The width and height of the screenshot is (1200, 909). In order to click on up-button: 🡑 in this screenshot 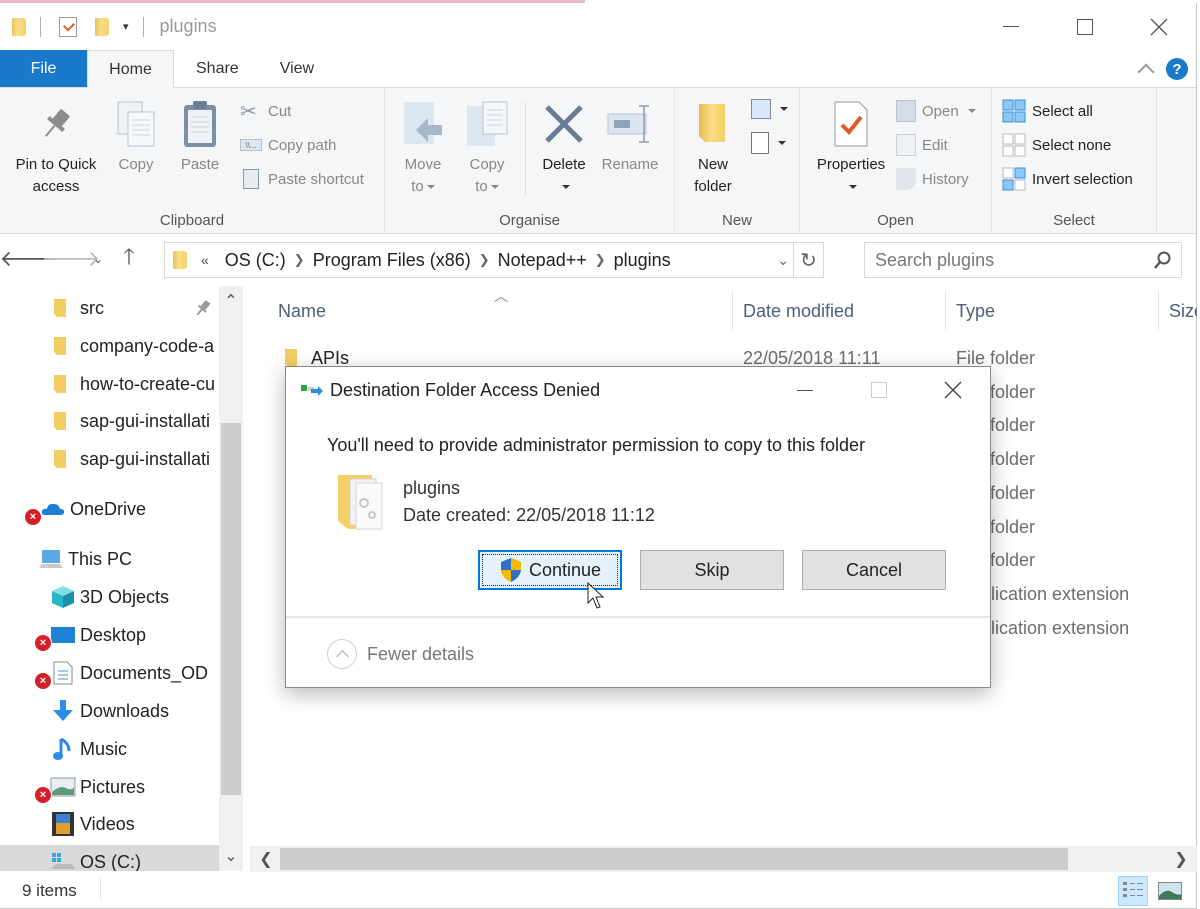, I will do `click(129, 259)`.